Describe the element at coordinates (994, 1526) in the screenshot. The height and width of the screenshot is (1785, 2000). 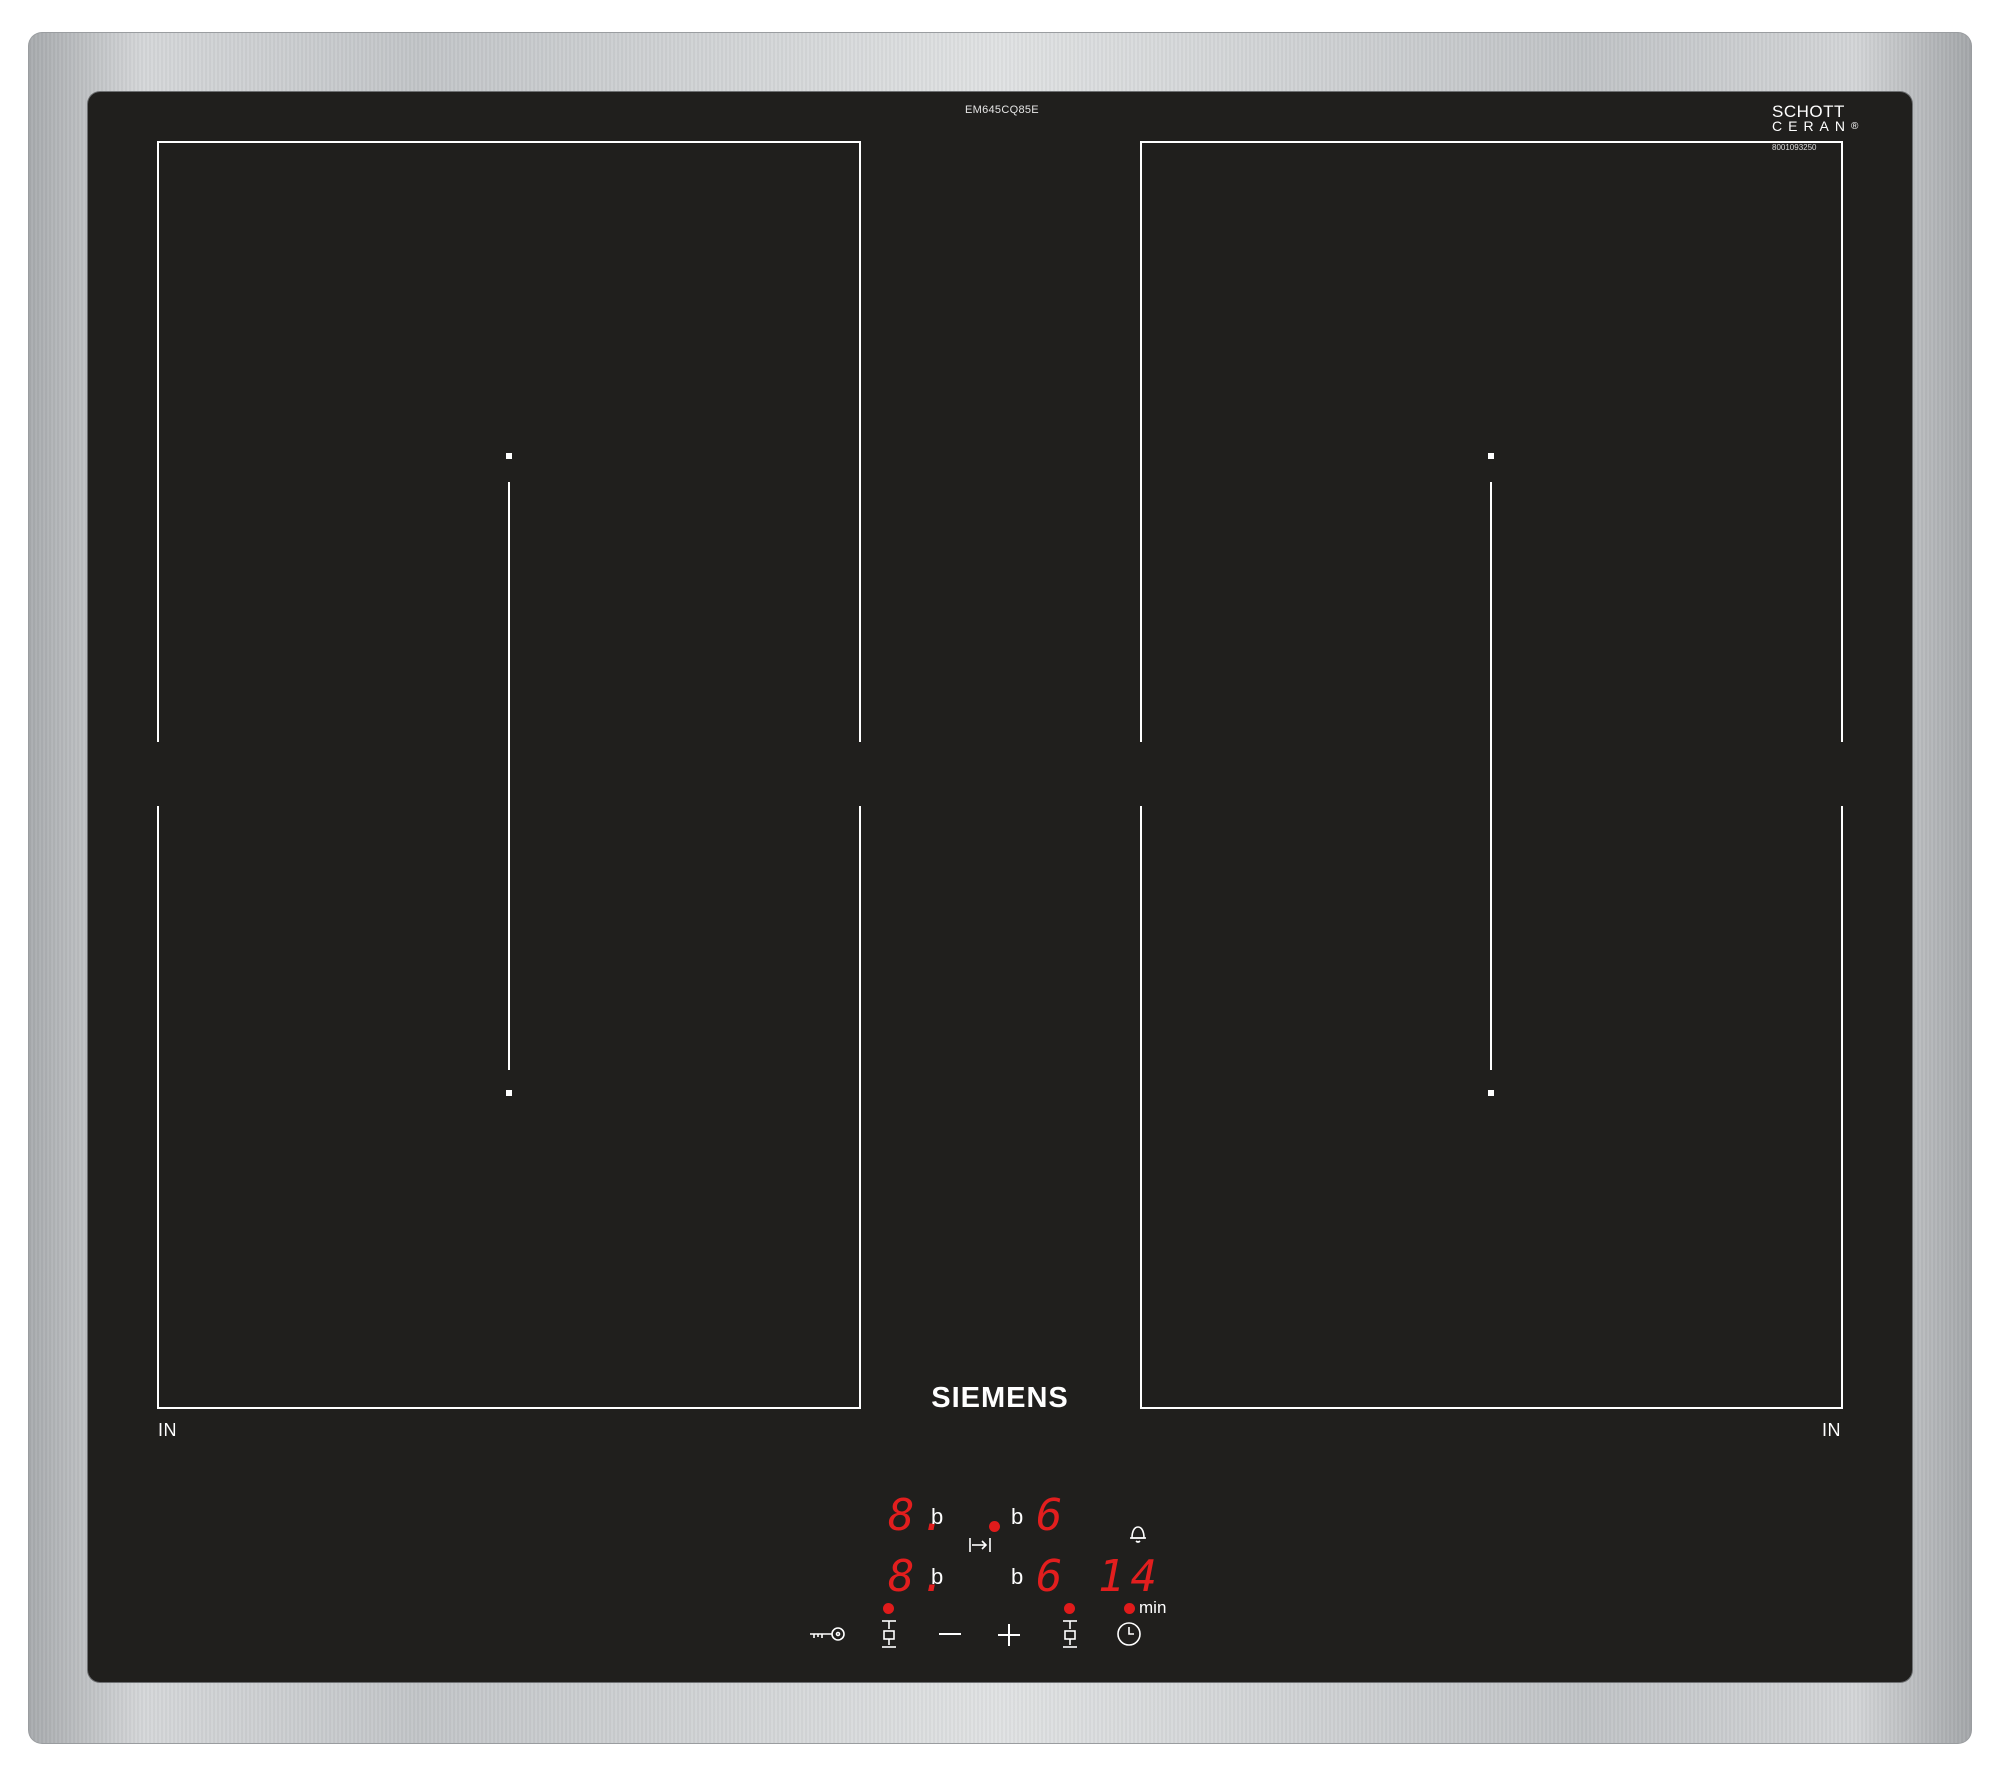
I see `flex-zone-indicator-dot` at that location.